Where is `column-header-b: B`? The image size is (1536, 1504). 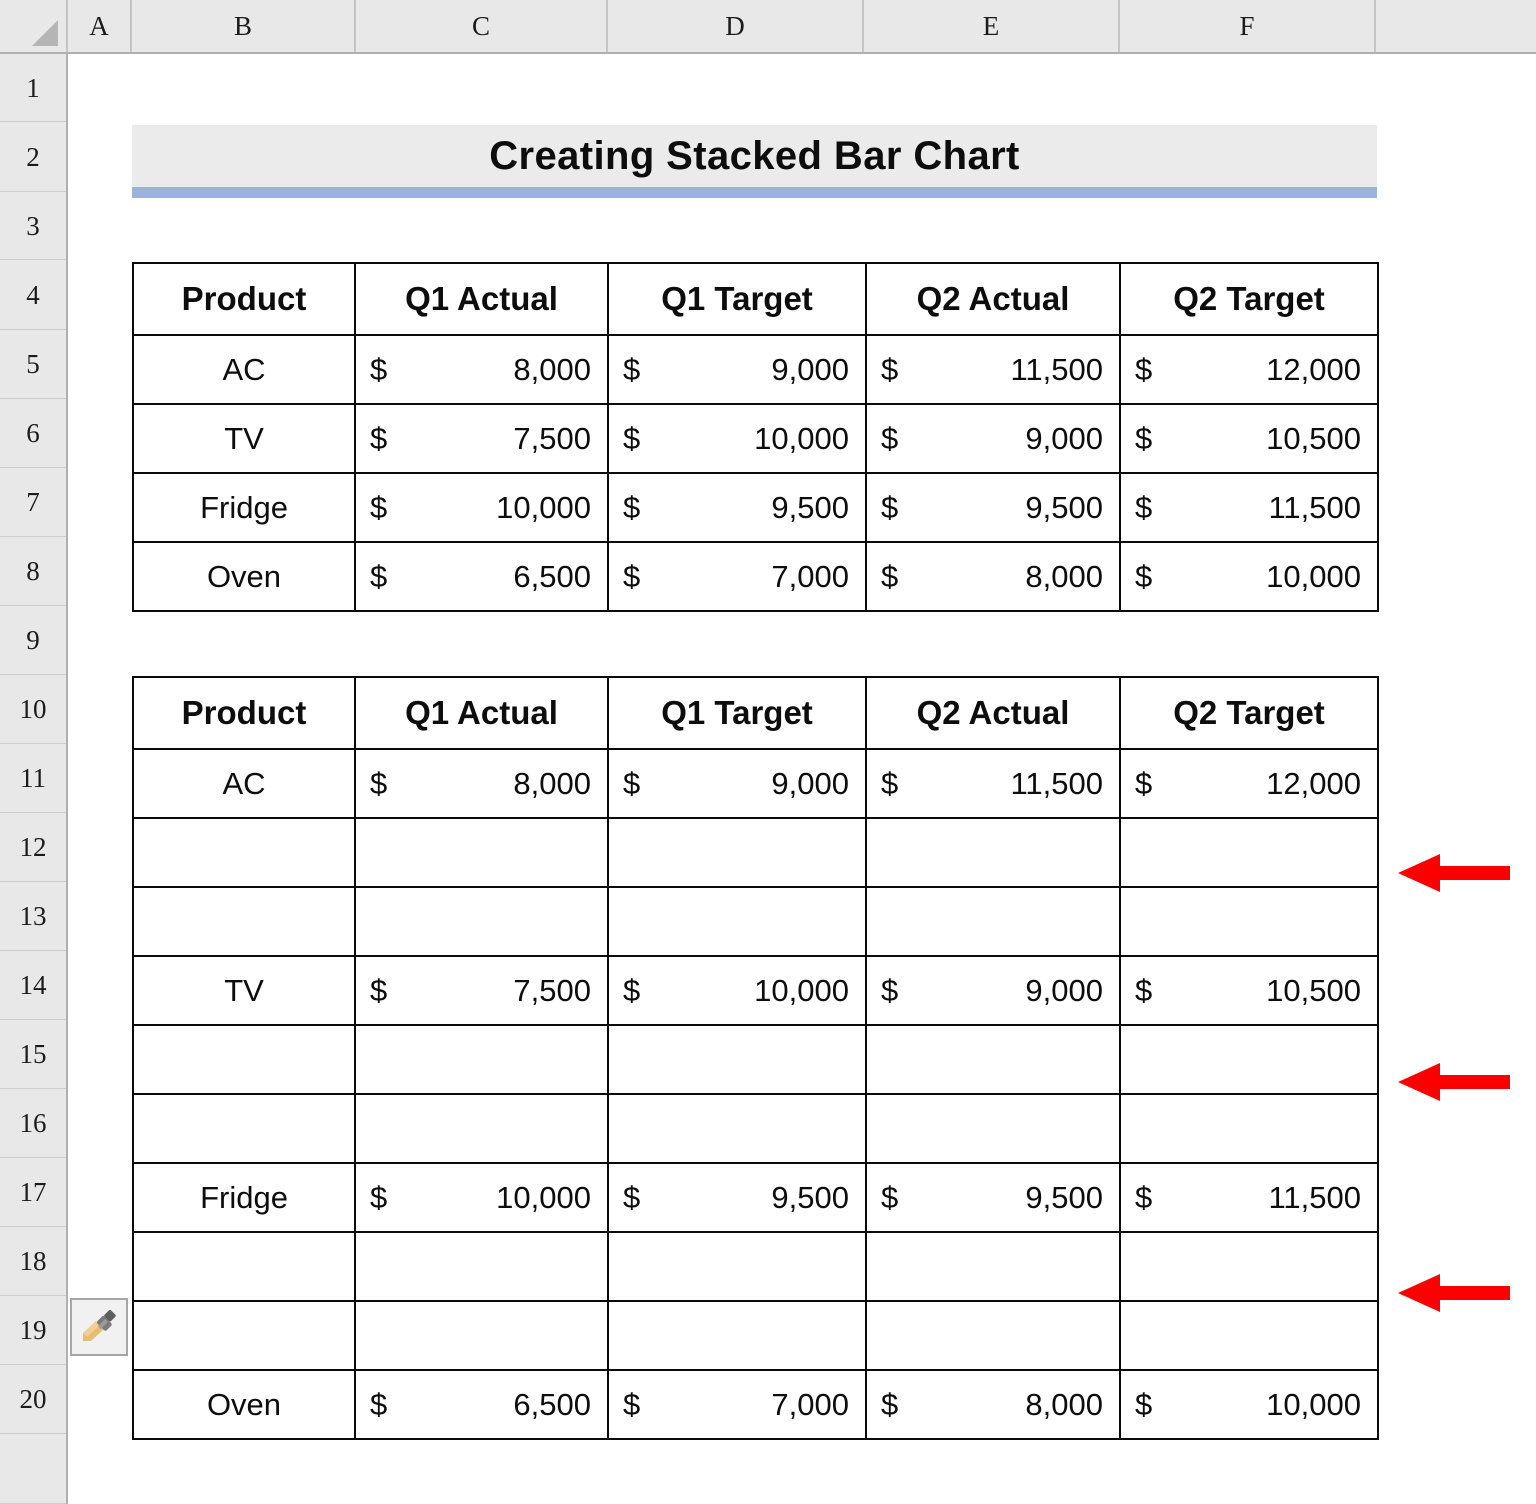 column-header-b: B is located at coordinates (244, 26).